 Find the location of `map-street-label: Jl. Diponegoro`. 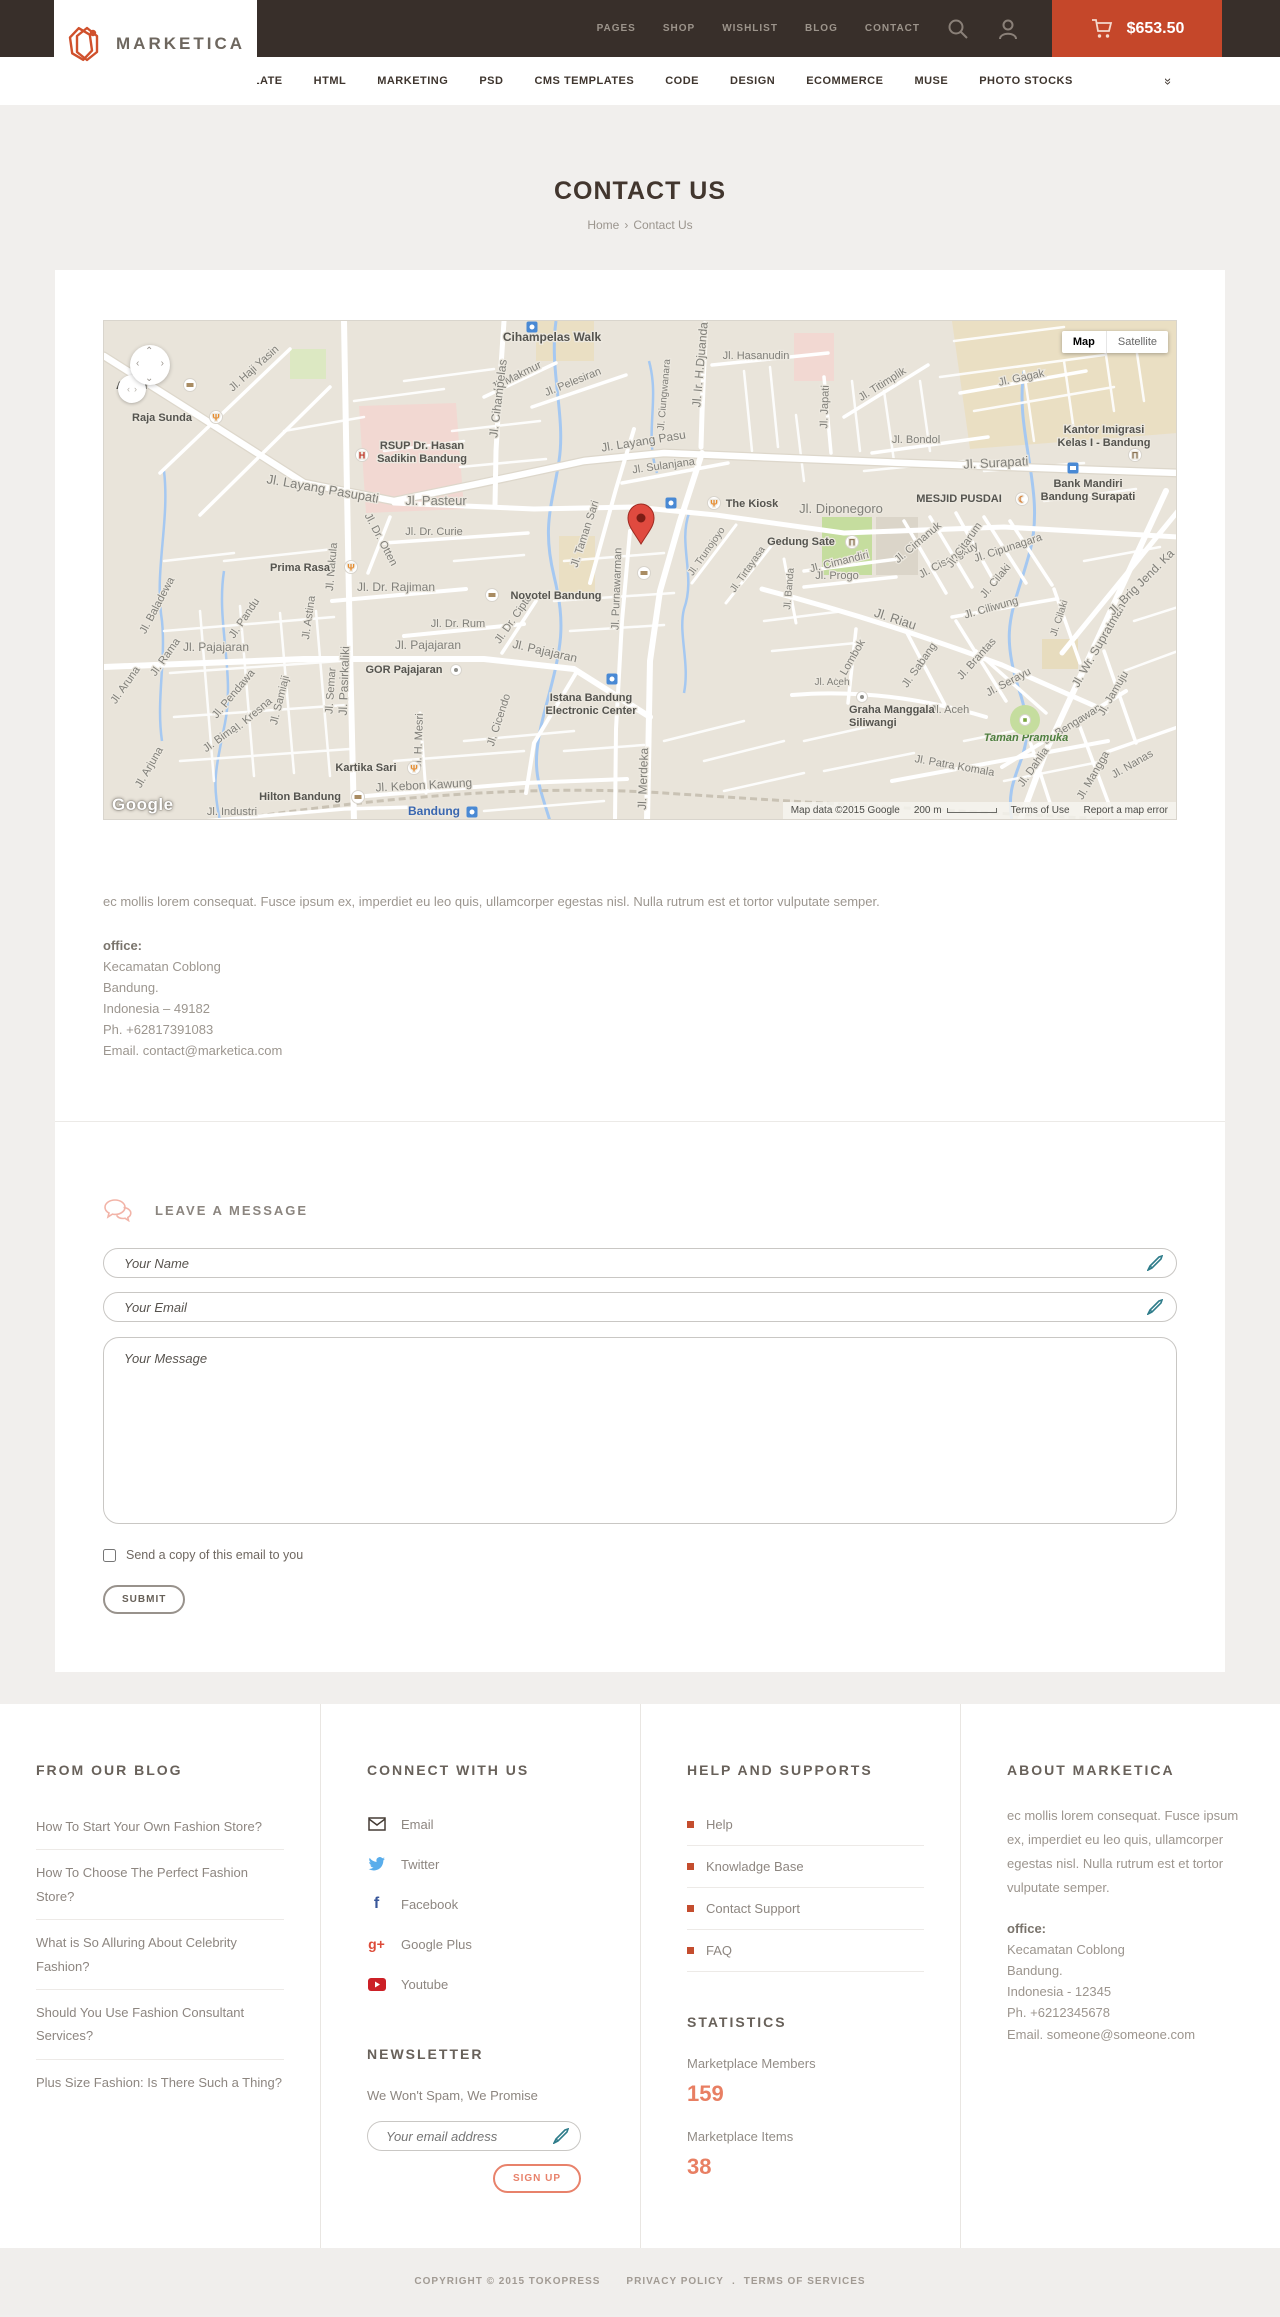

map-street-label: Jl. Diponegoro is located at coordinates (841, 508).